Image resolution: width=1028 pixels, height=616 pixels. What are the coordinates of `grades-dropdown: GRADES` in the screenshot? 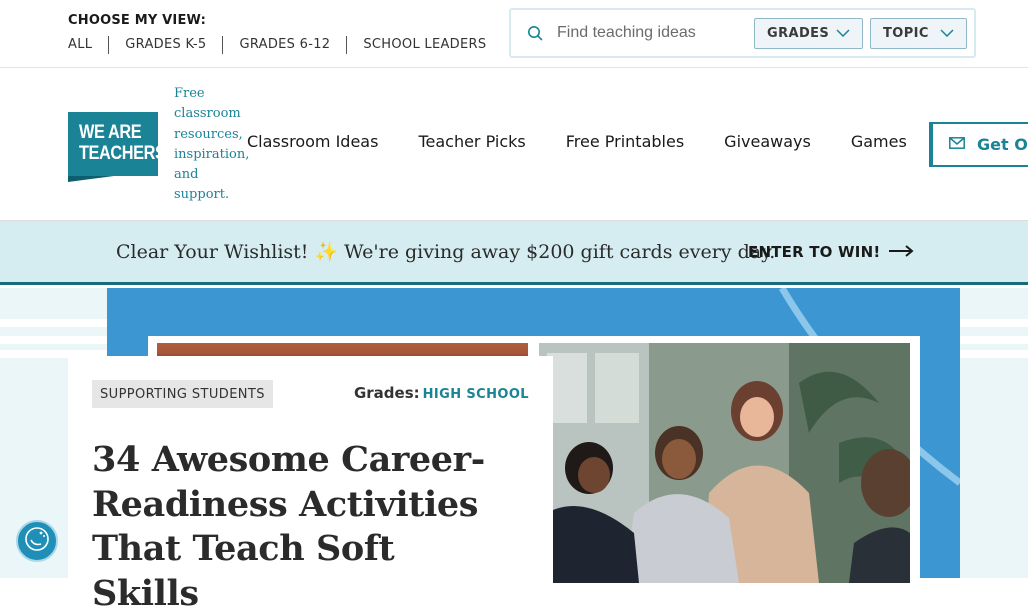 It's located at (808, 33).